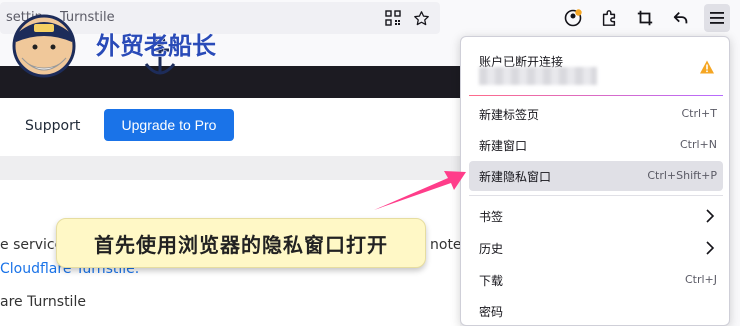  What do you see at coordinates (446, 245) in the screenshot?
I see `body-text-note: note` at bounding box center [446, 245].